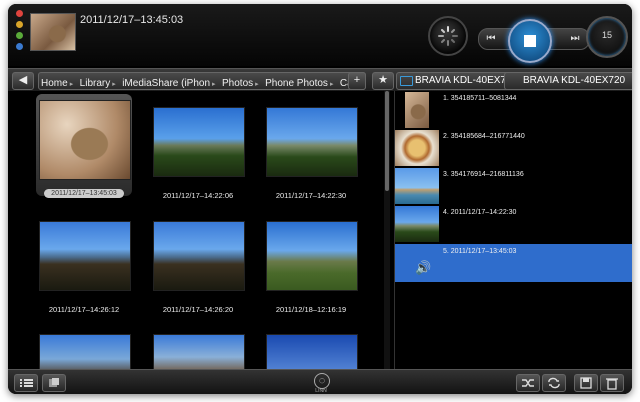 The width and height of the screenshot is (640, 402). I want to click on breadcrumb-library: Library, so click(95, 82).